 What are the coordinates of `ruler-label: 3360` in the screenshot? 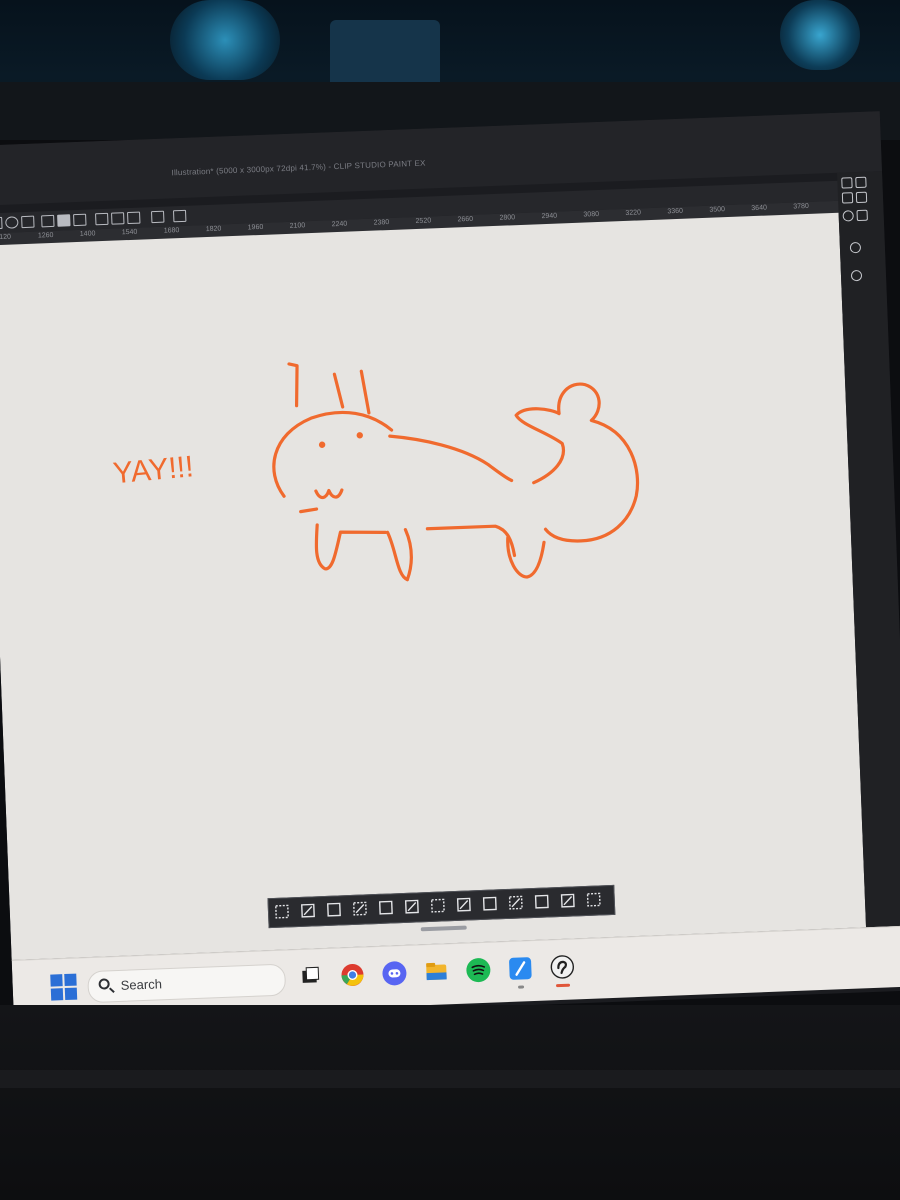 It's located at (675, 211).